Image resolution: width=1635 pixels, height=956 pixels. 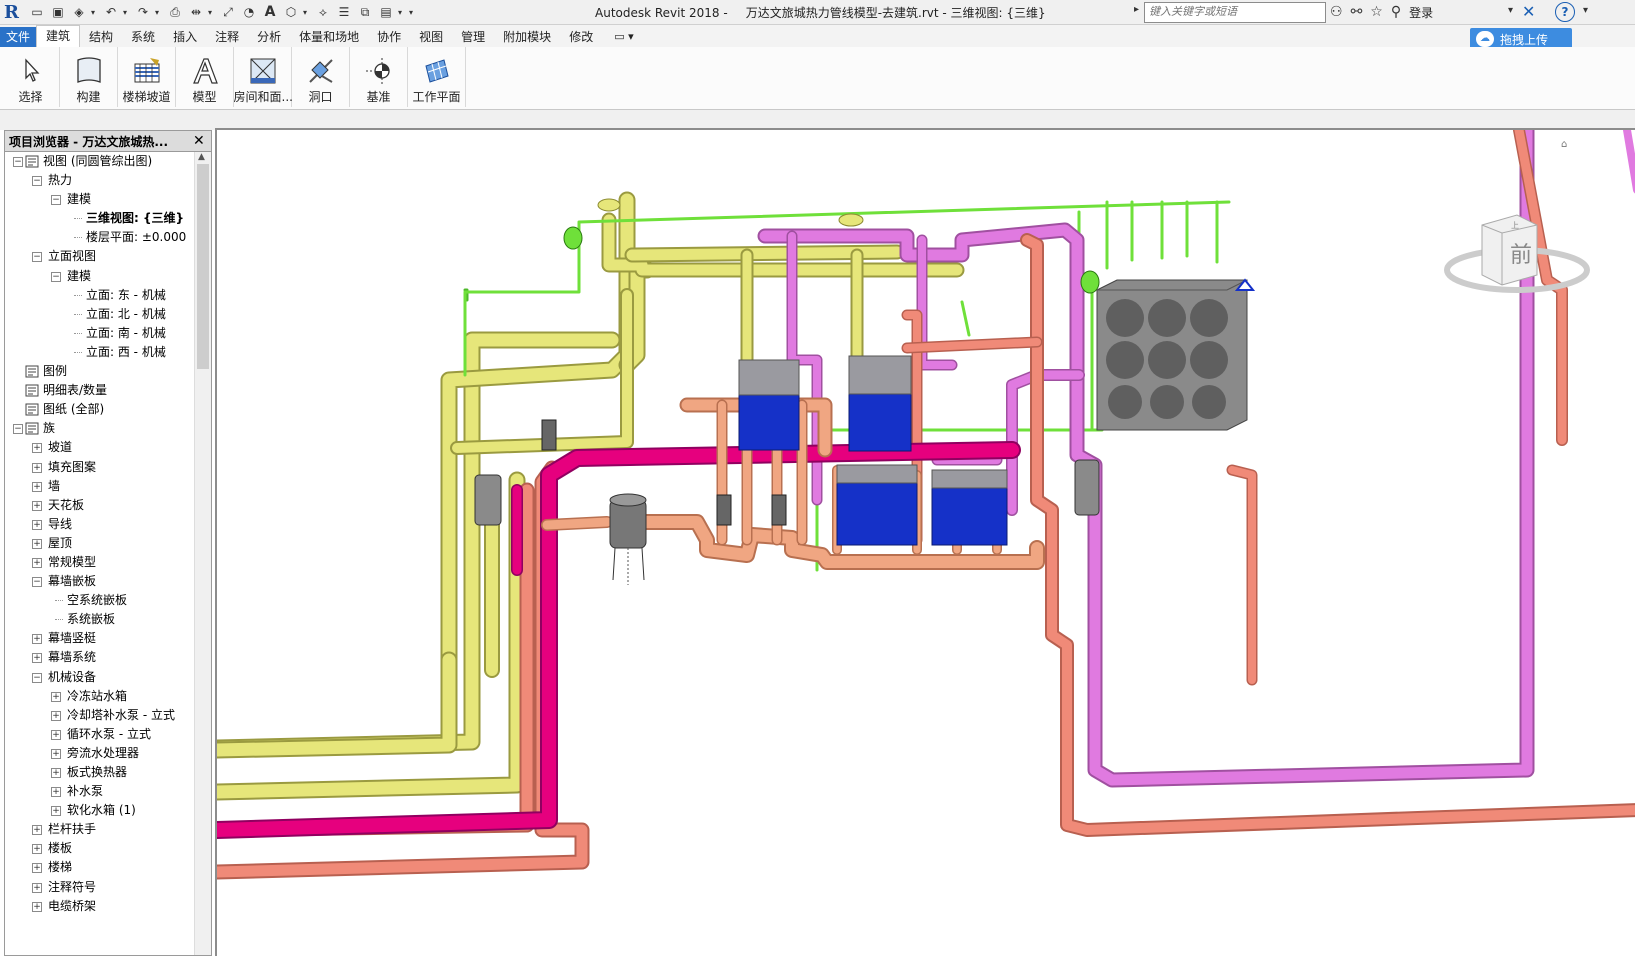 What do you see at coordinates (100, 772) in the screenshot?
I see `tree-node: + 板式换热器` at bounding box center [100, 772].